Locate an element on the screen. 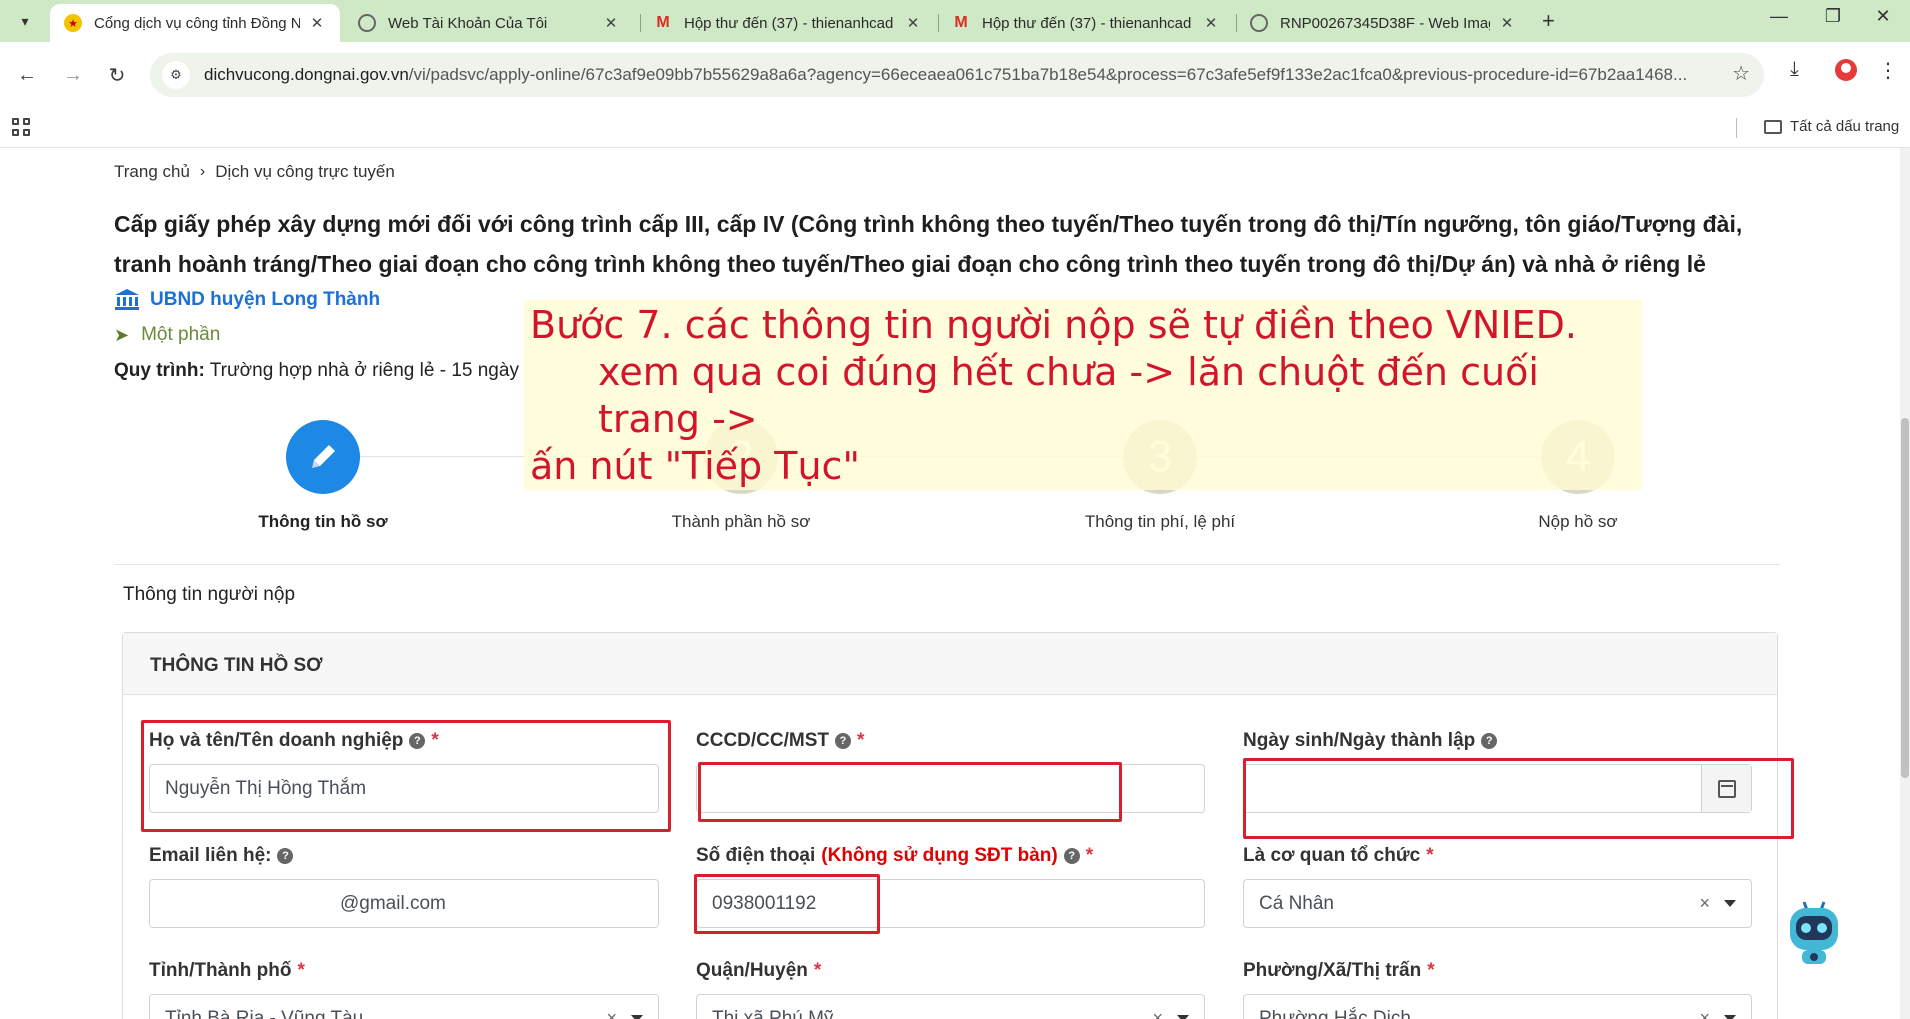 The height and width of the screenshot is (1019, 1910). arrow-right-icon: → is located at coordinates (73, 74).